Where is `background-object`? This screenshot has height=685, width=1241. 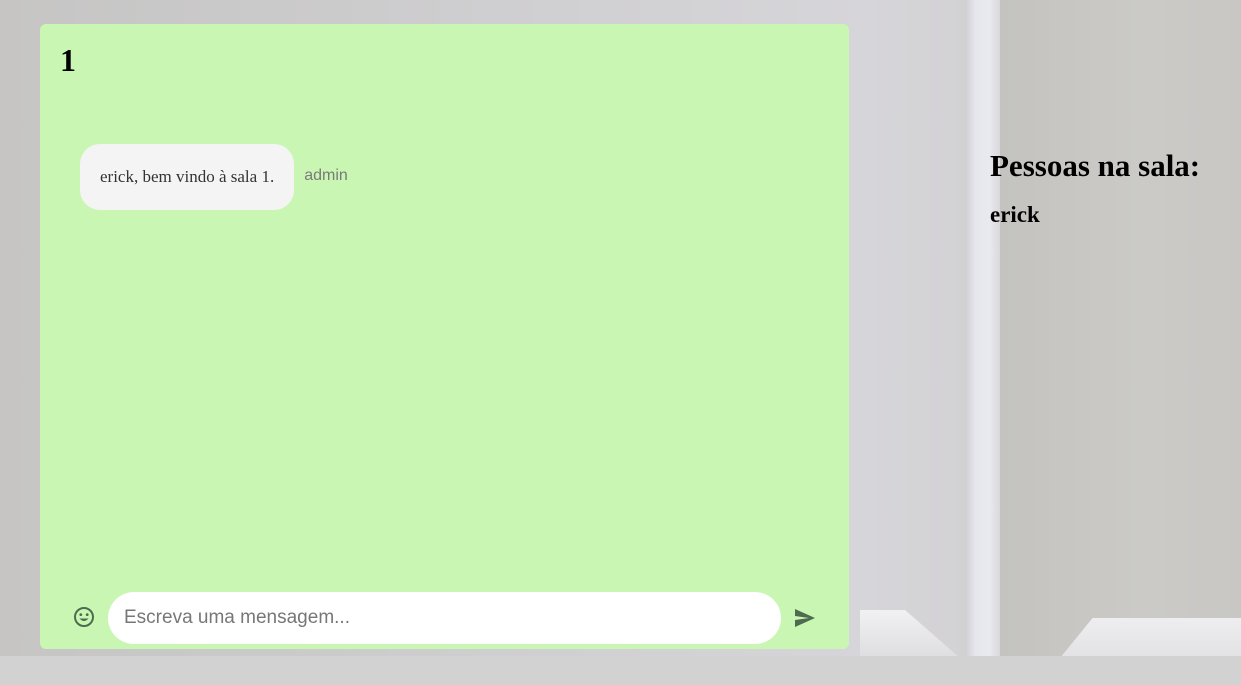 background-object is located at coordinates (910, 634).